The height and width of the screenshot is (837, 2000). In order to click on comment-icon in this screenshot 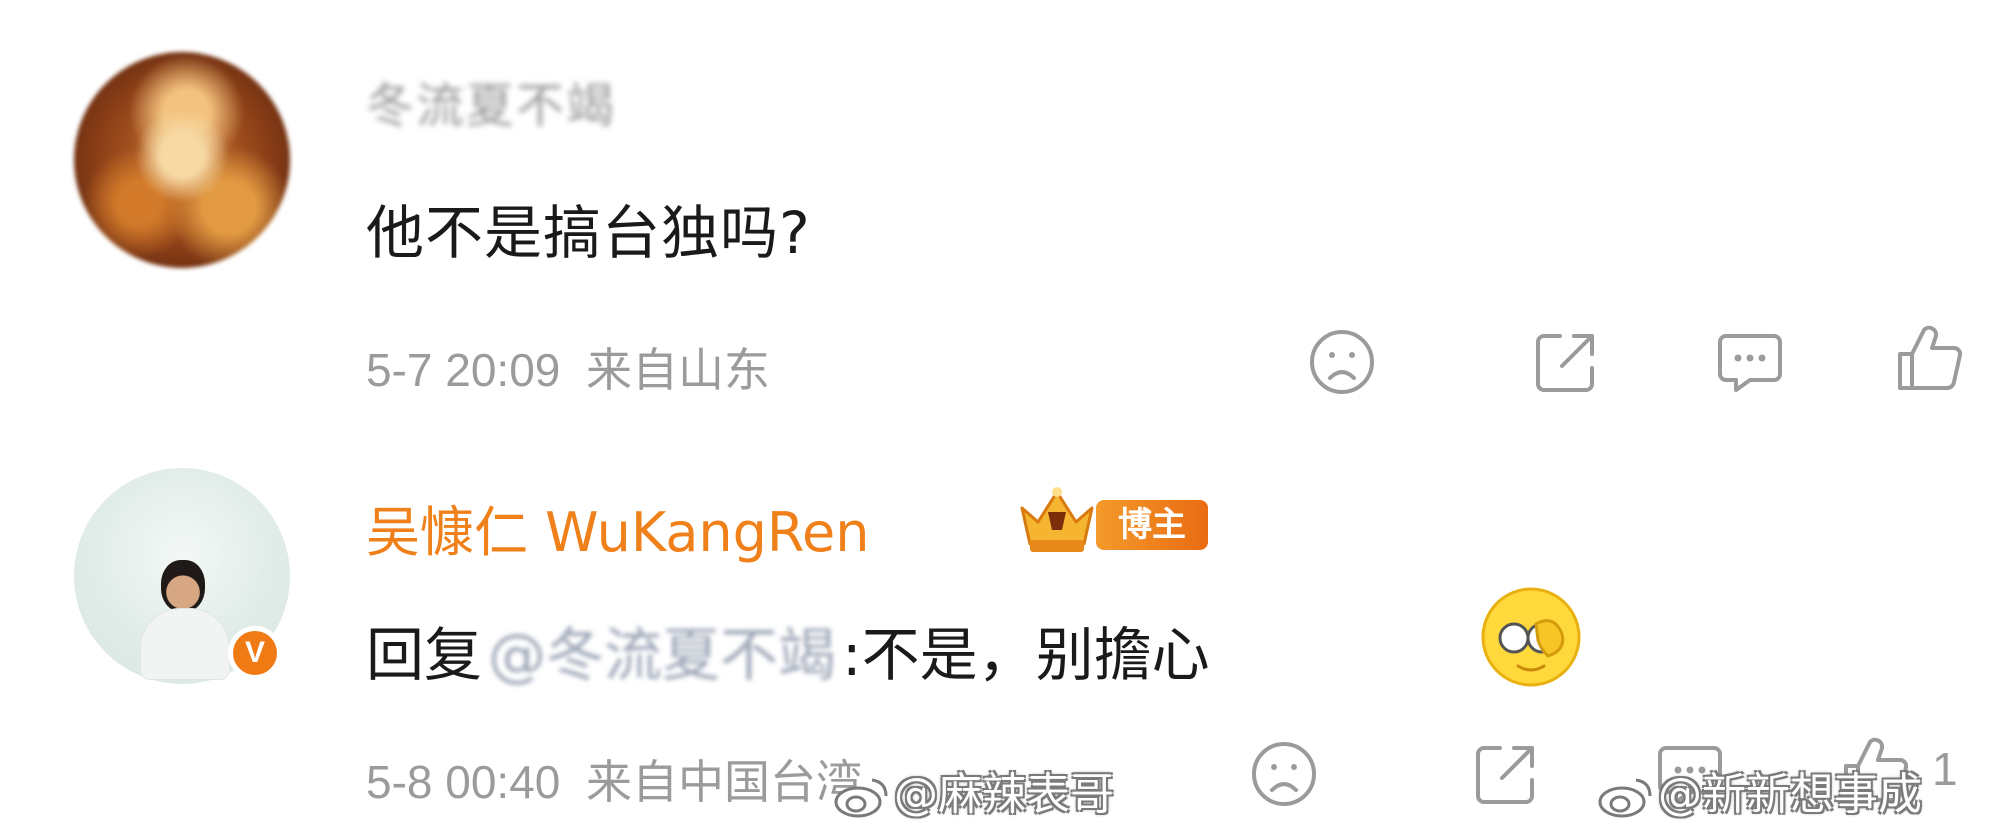, I will do `click(1750, 362)`.